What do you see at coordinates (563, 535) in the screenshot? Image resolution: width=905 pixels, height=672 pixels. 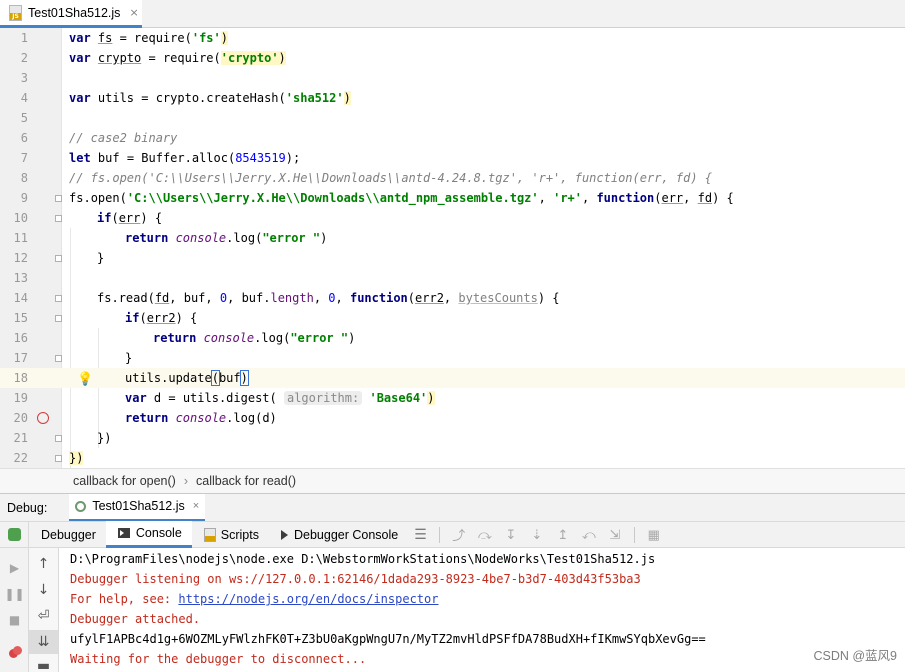 I see `step-out-icon: ↥` at bounding box center [563, 535].